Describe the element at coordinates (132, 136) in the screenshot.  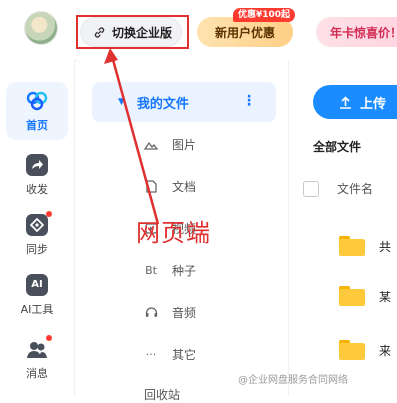
I see `annotation-arrow` at that location.